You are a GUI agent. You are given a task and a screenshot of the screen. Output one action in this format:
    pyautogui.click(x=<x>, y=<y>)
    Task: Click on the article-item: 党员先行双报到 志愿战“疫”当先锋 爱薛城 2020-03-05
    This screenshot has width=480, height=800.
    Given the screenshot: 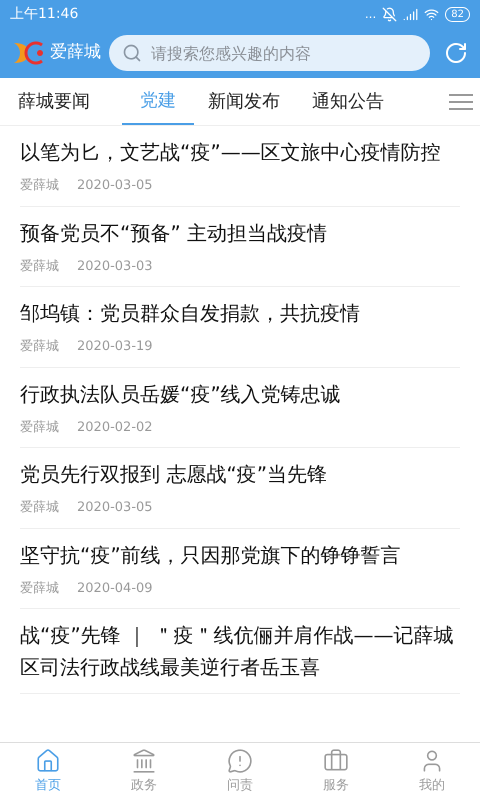 What is the action you would take?
    pyautogui.click(x=240, y=488)
    